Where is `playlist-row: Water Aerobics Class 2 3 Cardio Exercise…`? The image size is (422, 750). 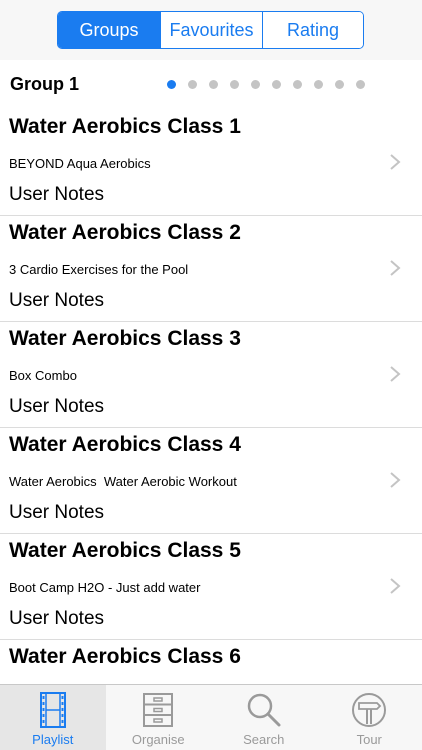
playlist-row: Water Aerobics Class 2 3 Cardio Exercise… is located at coordinates (211, 269).